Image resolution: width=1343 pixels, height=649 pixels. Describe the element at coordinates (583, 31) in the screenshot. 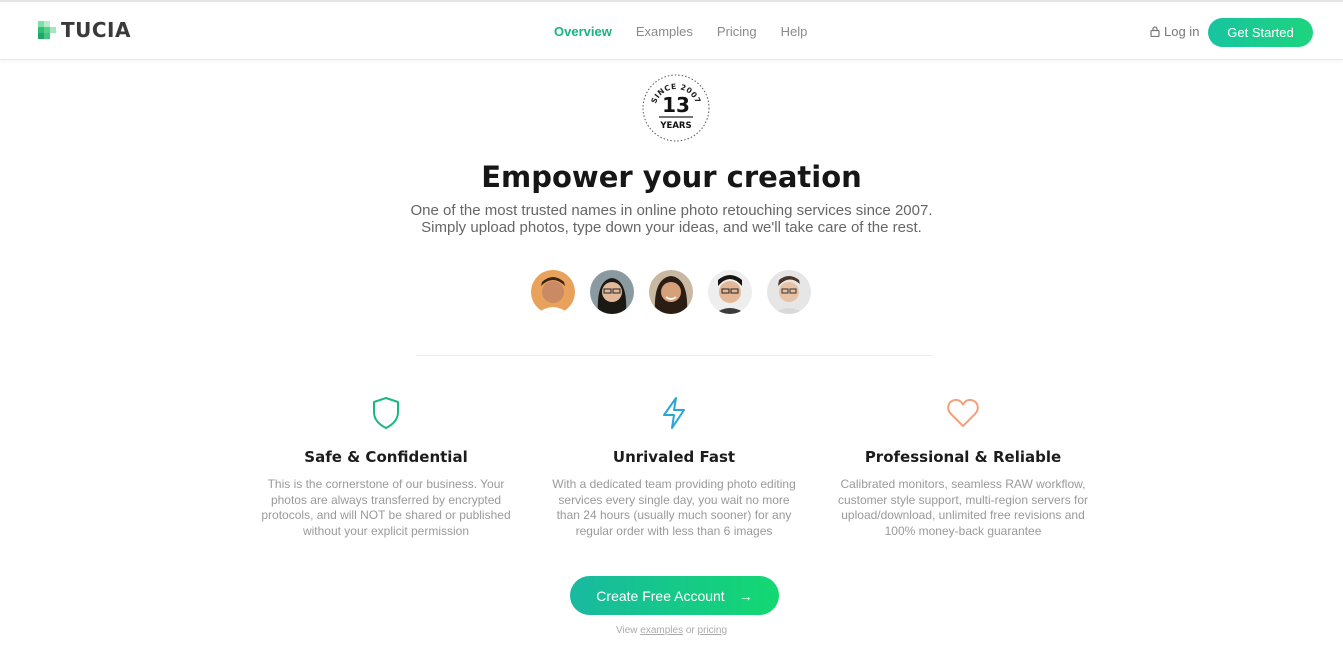

I see `nav-overview: Overview` at that location.